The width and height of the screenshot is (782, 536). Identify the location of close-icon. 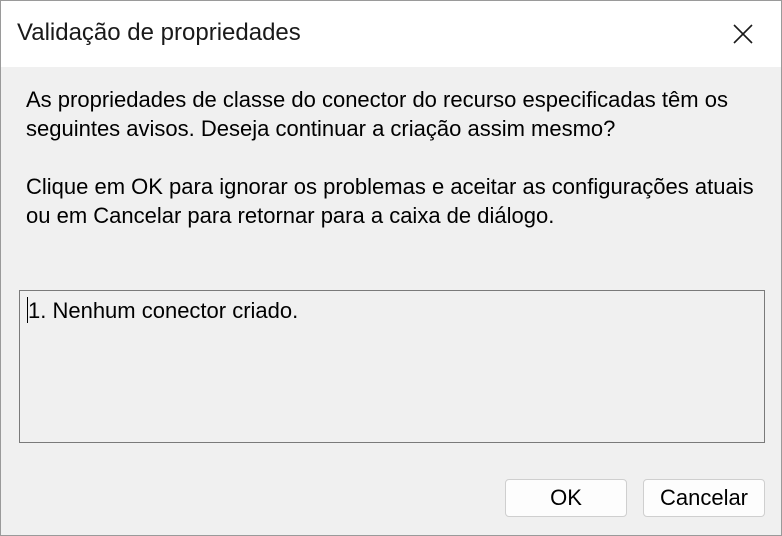
(743, 34).